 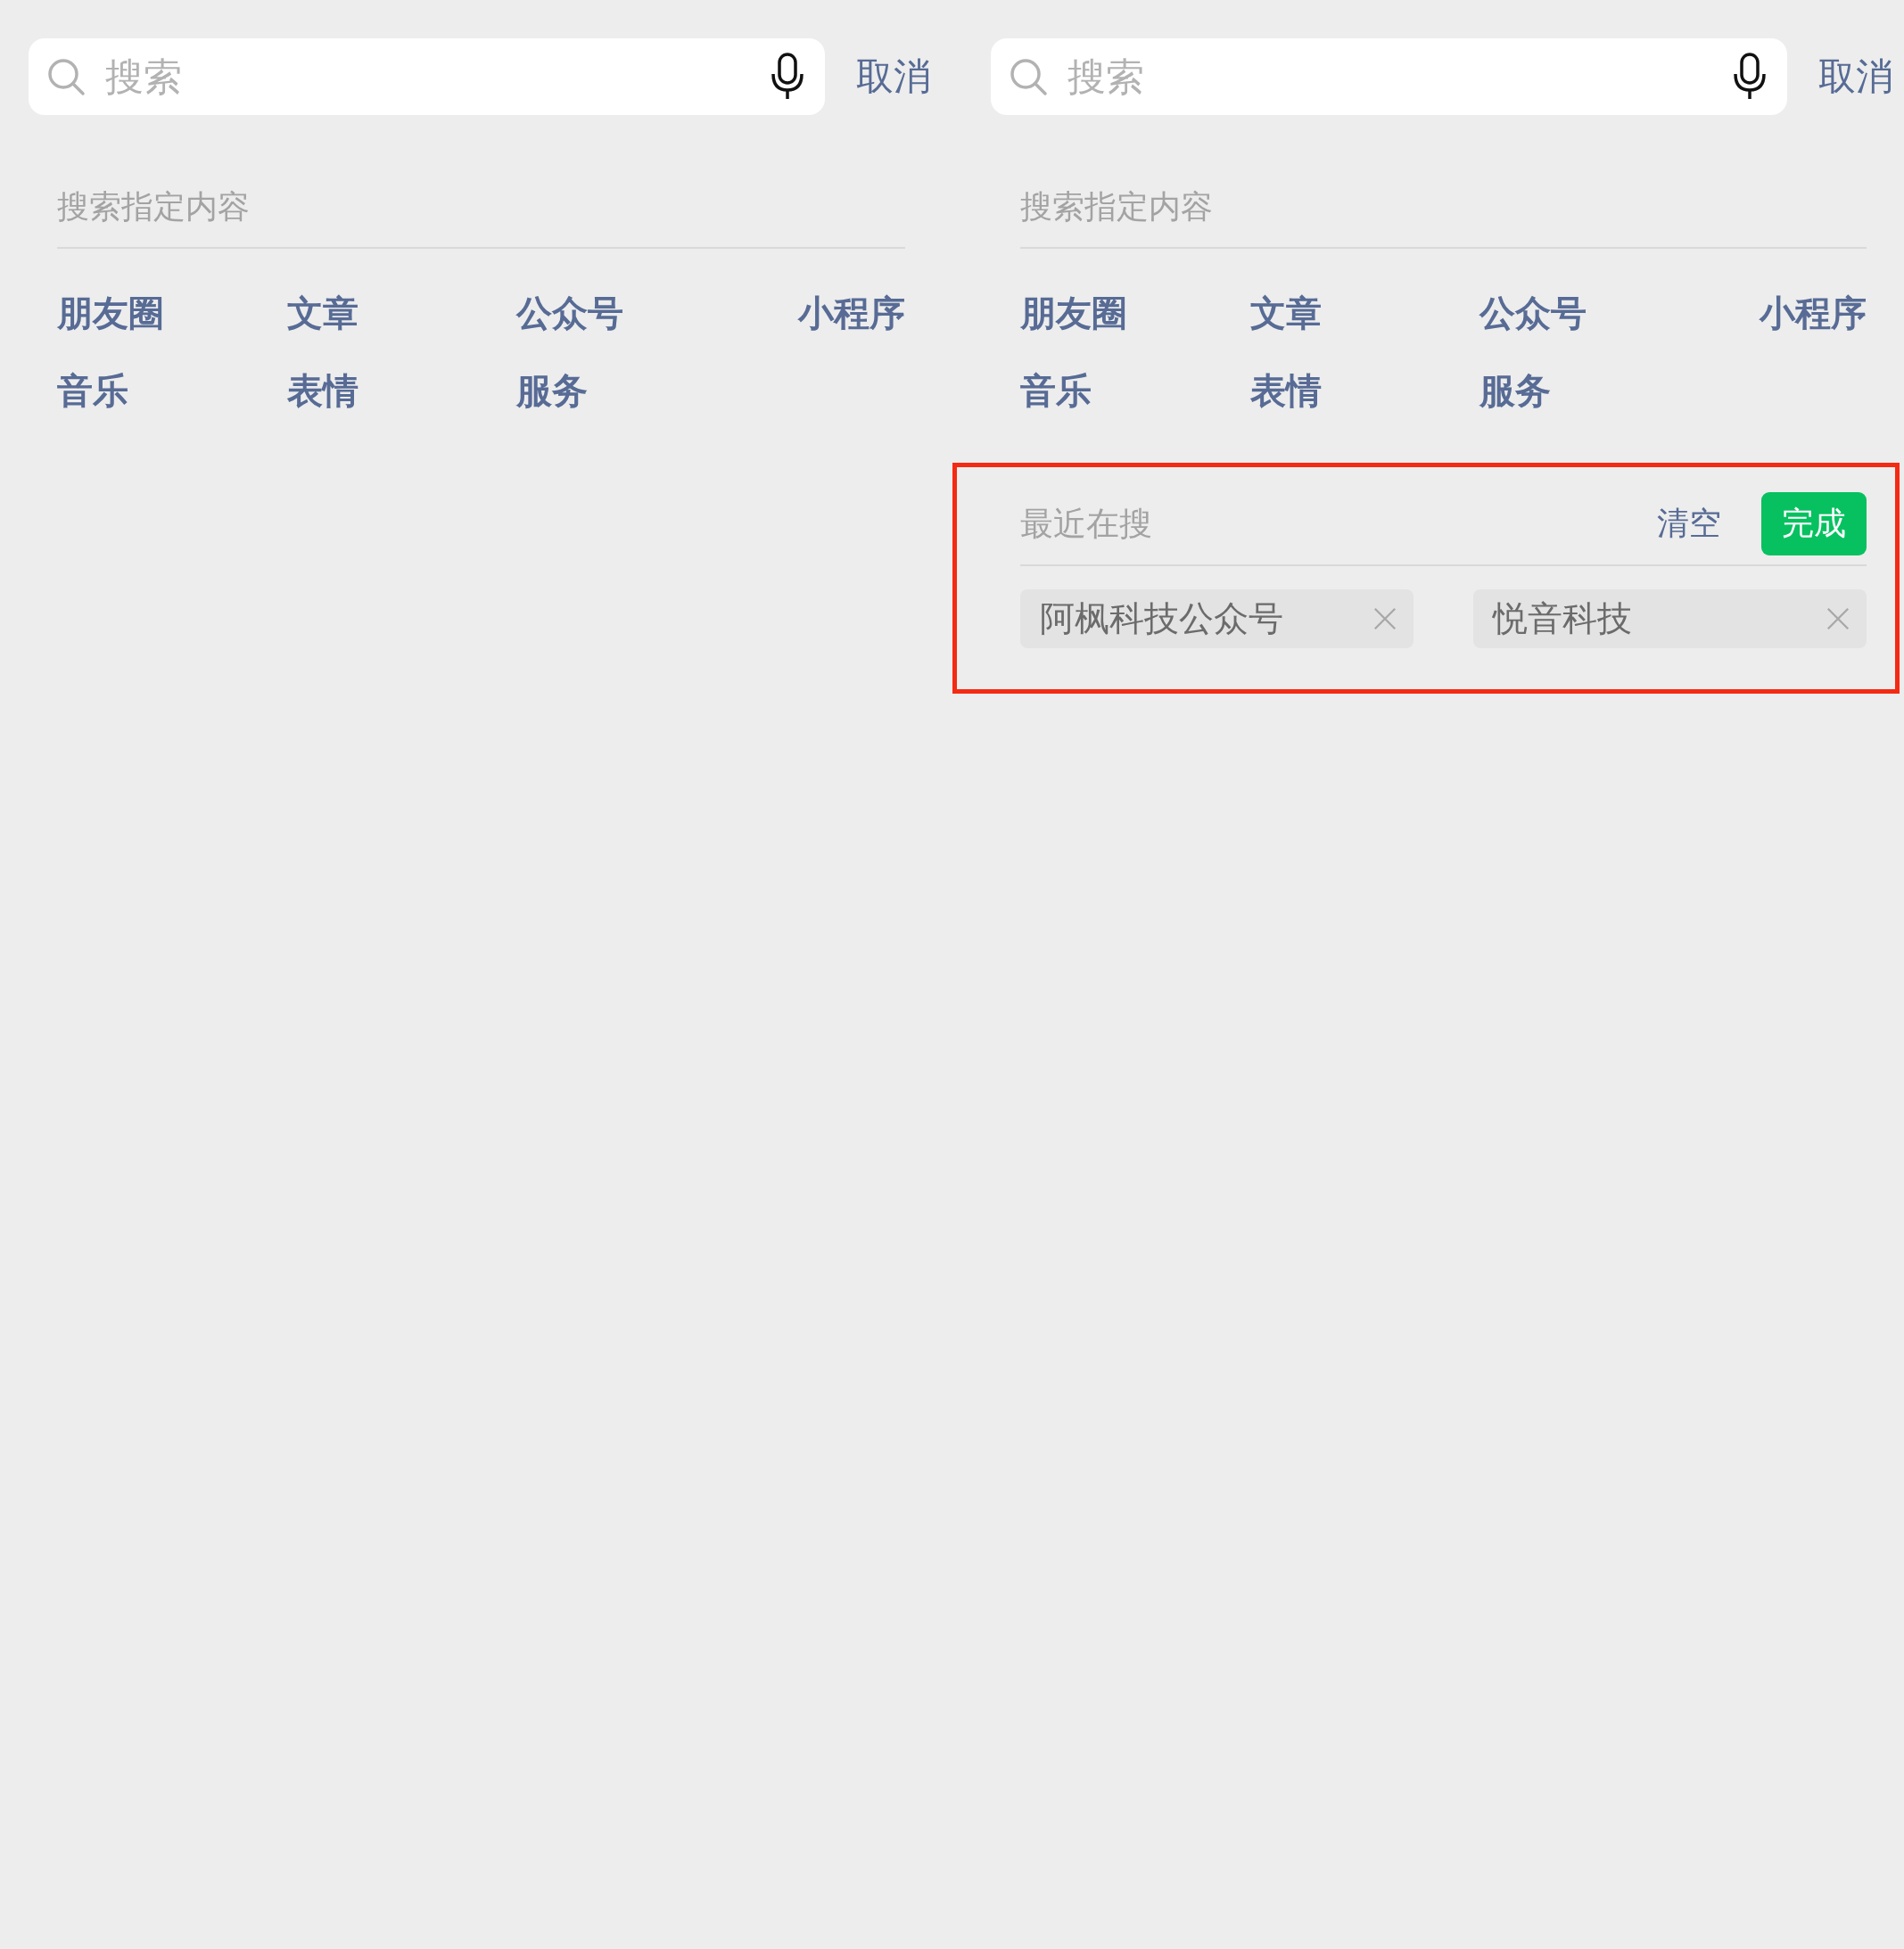 I want to click on history-text: 阿枫科技公众号, so click(x=1162, y=618).